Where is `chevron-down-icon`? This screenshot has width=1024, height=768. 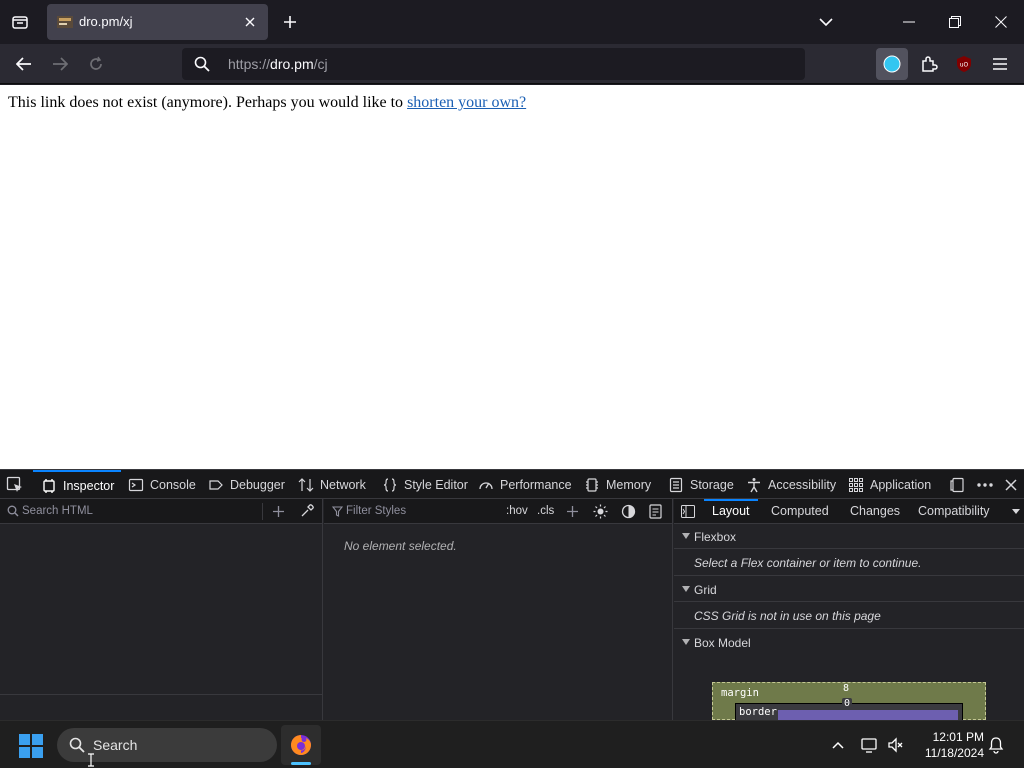 chevron-down-icon is located at coordinates (1016, 511).